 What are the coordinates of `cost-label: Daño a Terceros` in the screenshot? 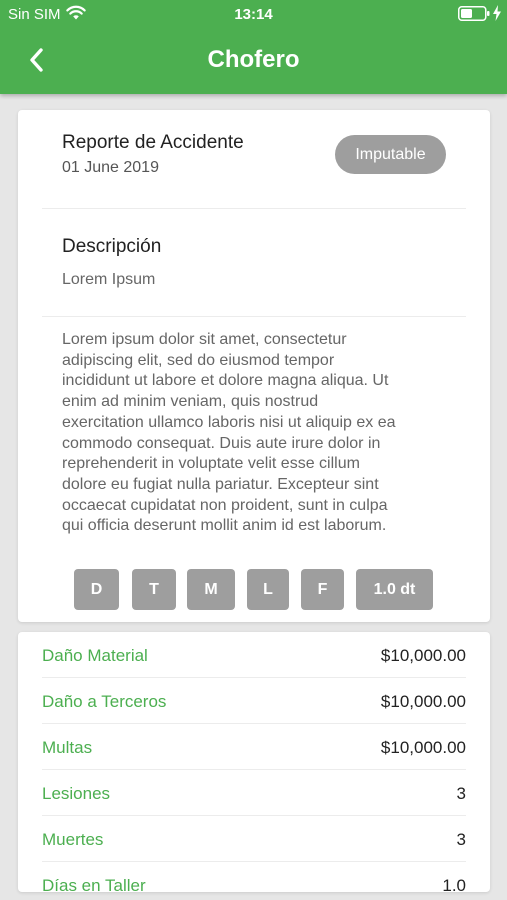 It's located at (104, 701).